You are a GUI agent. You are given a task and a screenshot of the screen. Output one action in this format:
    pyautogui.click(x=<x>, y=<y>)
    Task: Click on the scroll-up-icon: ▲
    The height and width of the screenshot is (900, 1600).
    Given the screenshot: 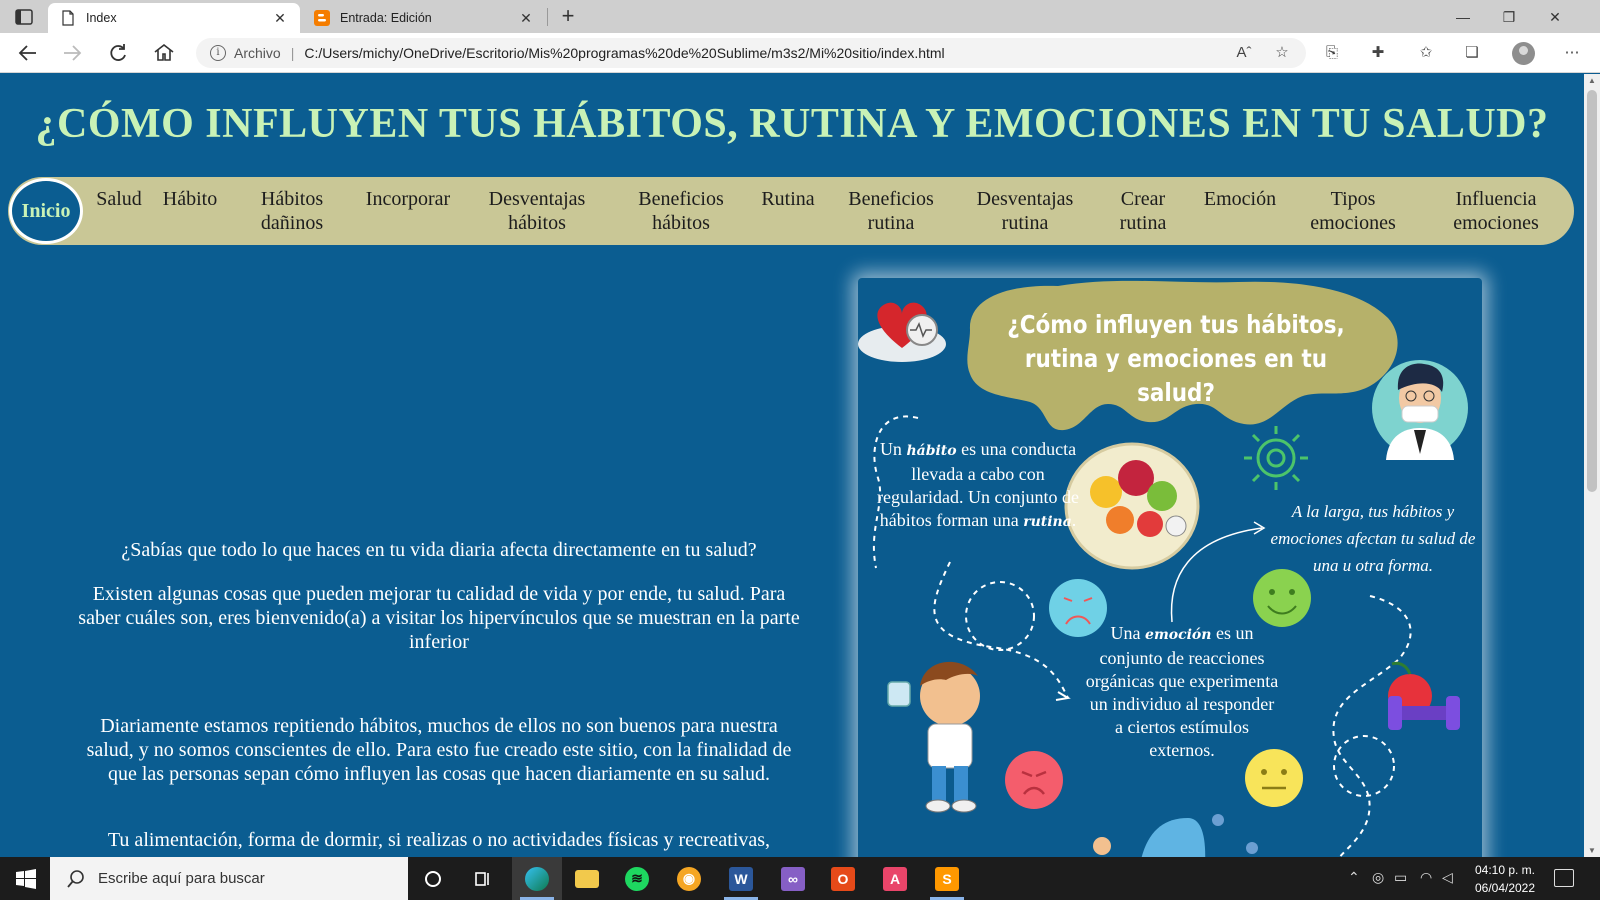 What is the action you would take?
    pyautogui.click(x=1592, y=80)
    